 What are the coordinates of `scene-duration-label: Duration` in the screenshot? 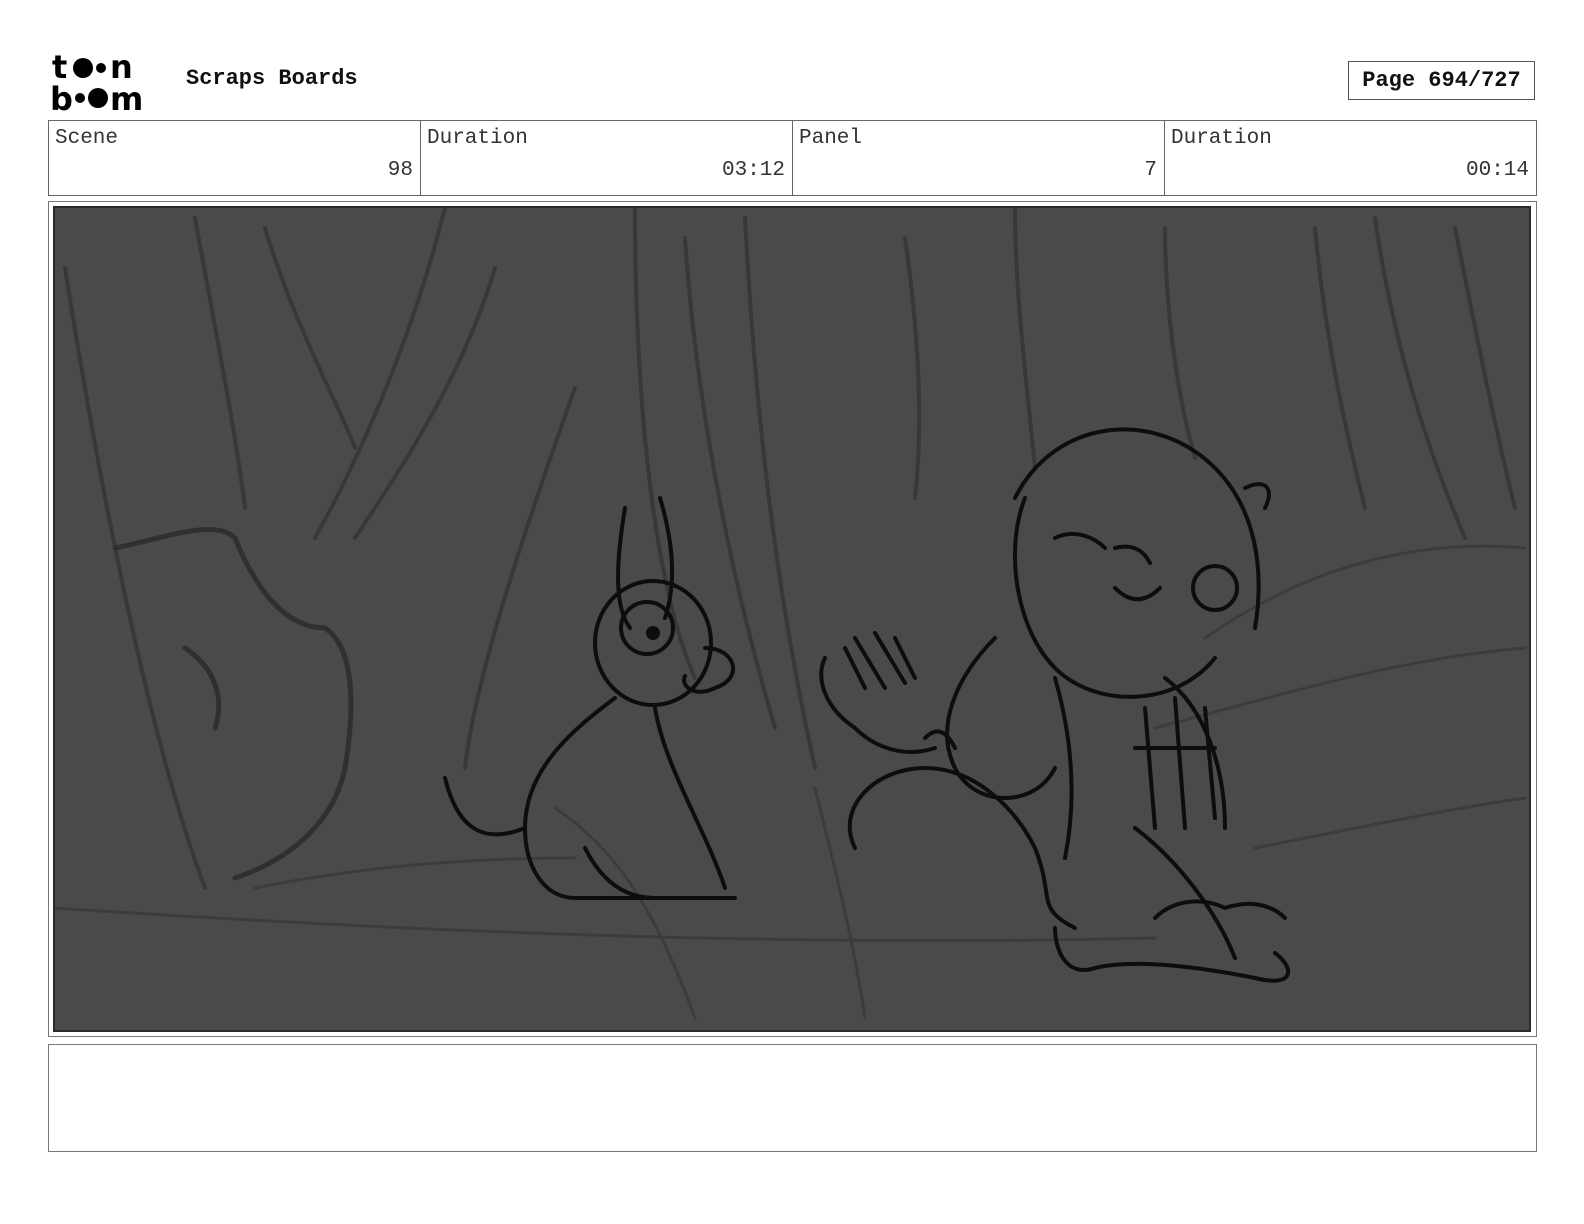 It's located at (477, 138).